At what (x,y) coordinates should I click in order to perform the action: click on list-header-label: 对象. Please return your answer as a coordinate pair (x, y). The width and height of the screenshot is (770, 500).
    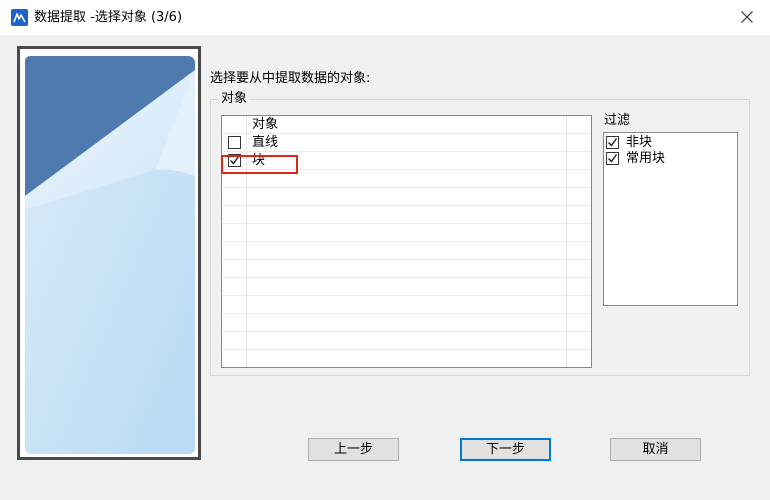
    Looking at the image, I should click on (265, 124).